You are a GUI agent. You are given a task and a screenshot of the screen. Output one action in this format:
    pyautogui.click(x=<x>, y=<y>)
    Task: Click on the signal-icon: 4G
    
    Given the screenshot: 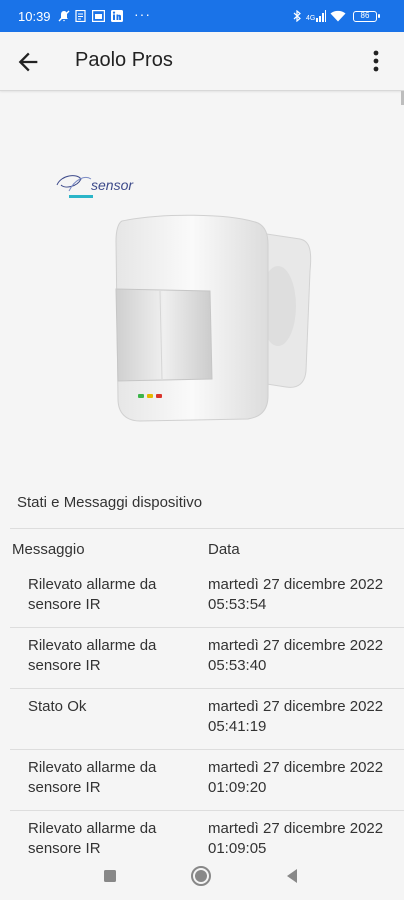 What is the action you would take?
    pyautogui.click(x=316, y=16)
    